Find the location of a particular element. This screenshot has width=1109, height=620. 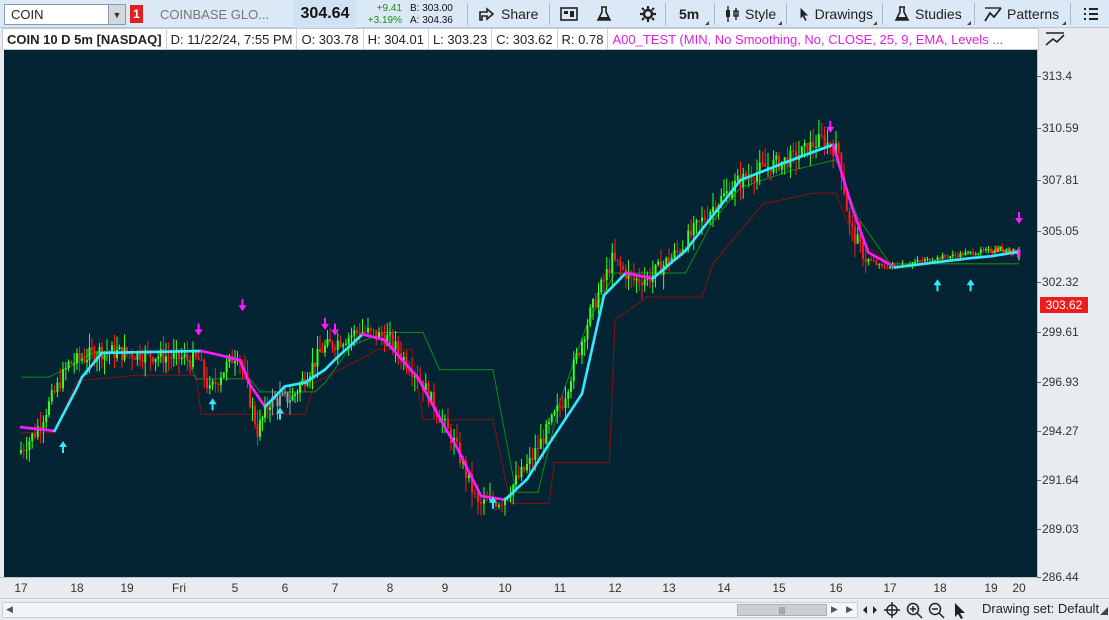

alert-badge: 1 is located at coordinates (136, 14).